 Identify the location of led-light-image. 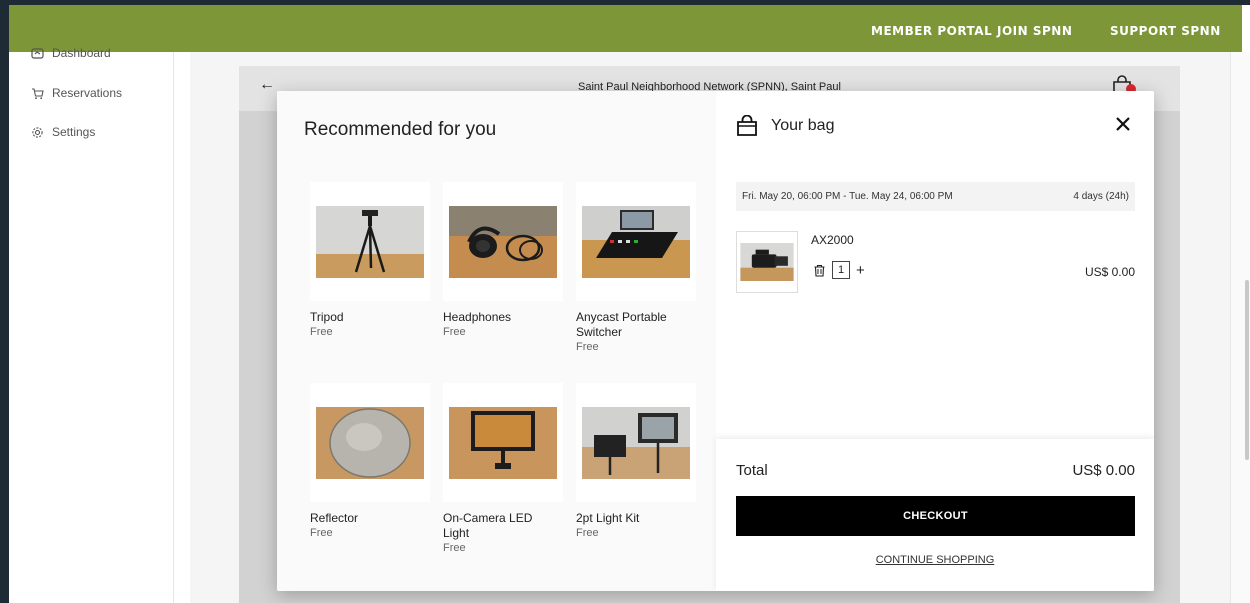
(503, 442).